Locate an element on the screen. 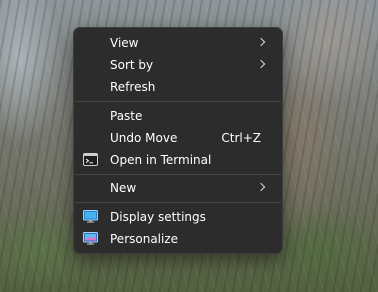 The height and width of the screenshot is (292, 378). menu-item-open-in-terminal: Open in Terminal is located at coordinates (178, 160).